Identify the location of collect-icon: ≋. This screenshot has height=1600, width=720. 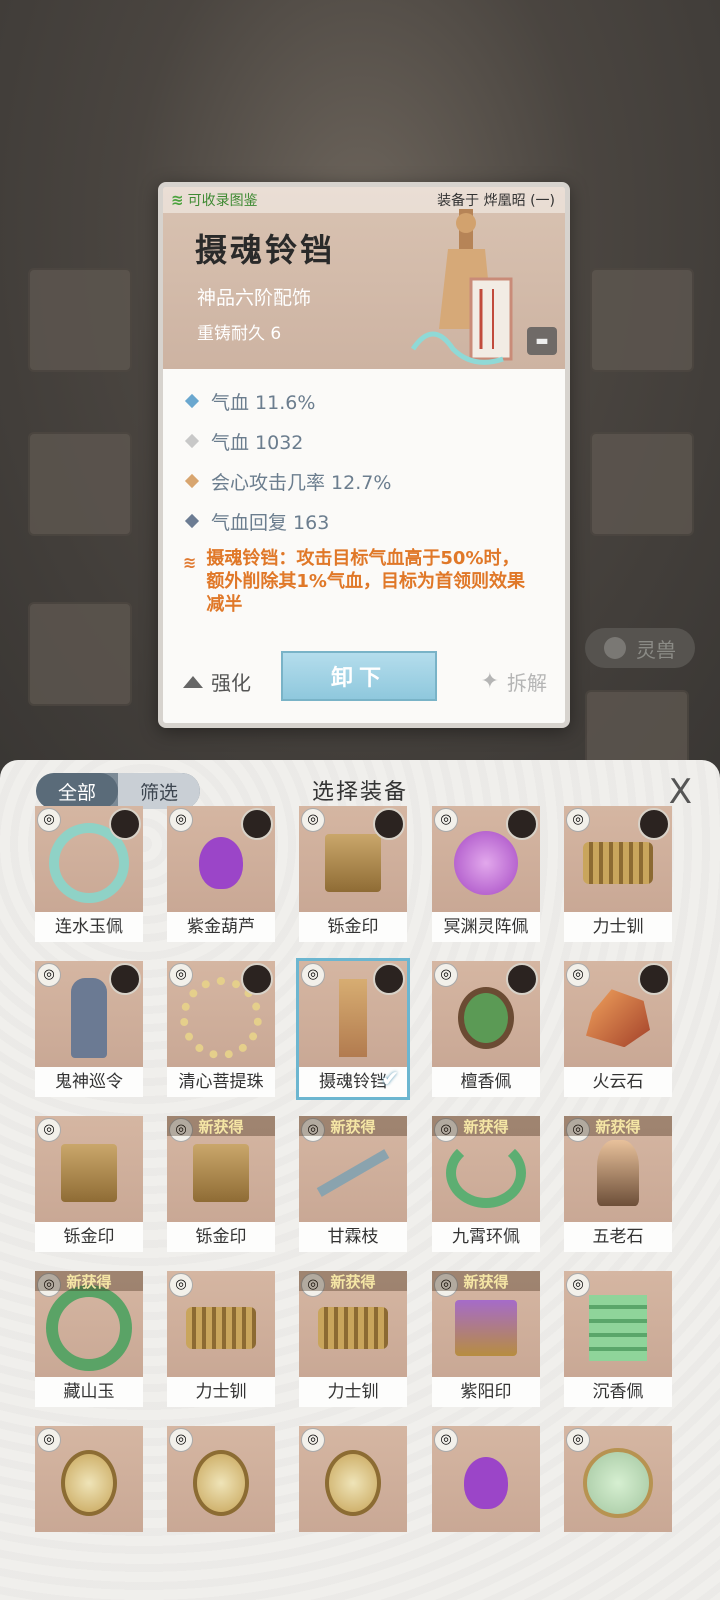
(177, 200).